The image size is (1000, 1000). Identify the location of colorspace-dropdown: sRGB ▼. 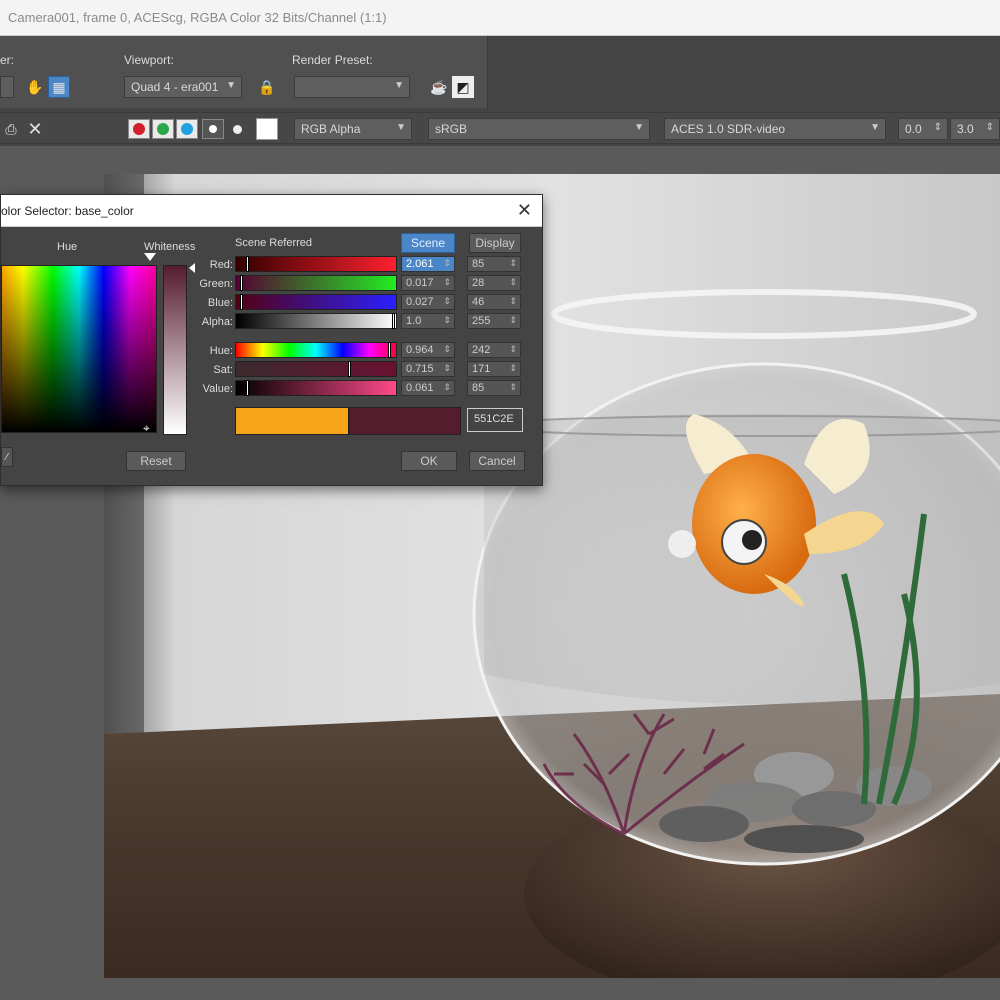
(539, 129).